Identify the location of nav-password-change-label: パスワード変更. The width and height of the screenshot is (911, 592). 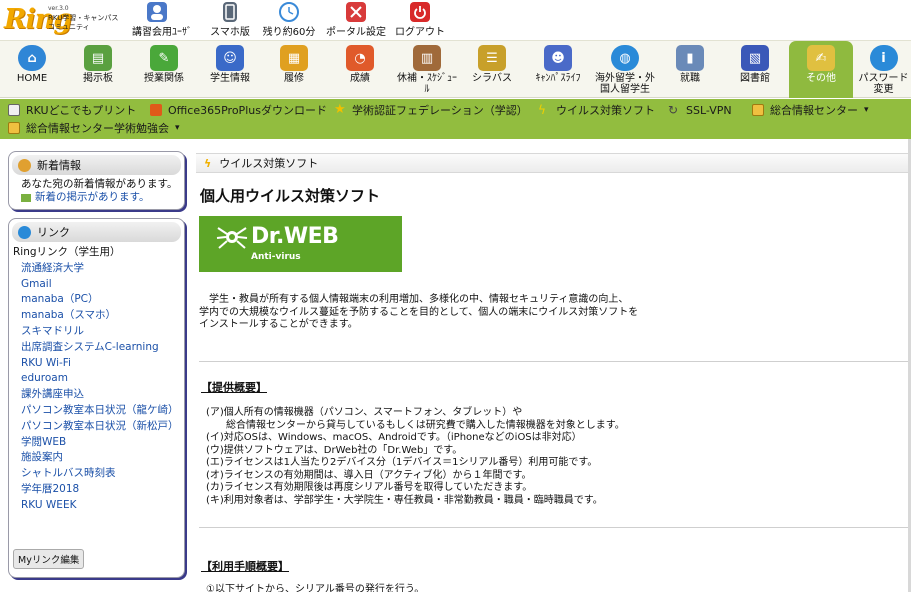
(883, 84).